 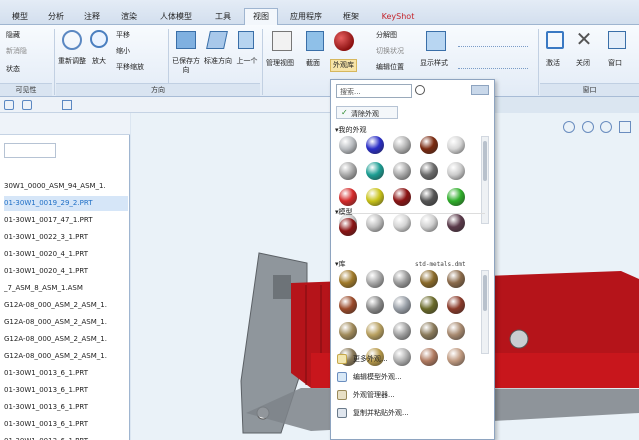 I want to click on pan-zoom-item: 平移缩放, so click(x=130, y=67).